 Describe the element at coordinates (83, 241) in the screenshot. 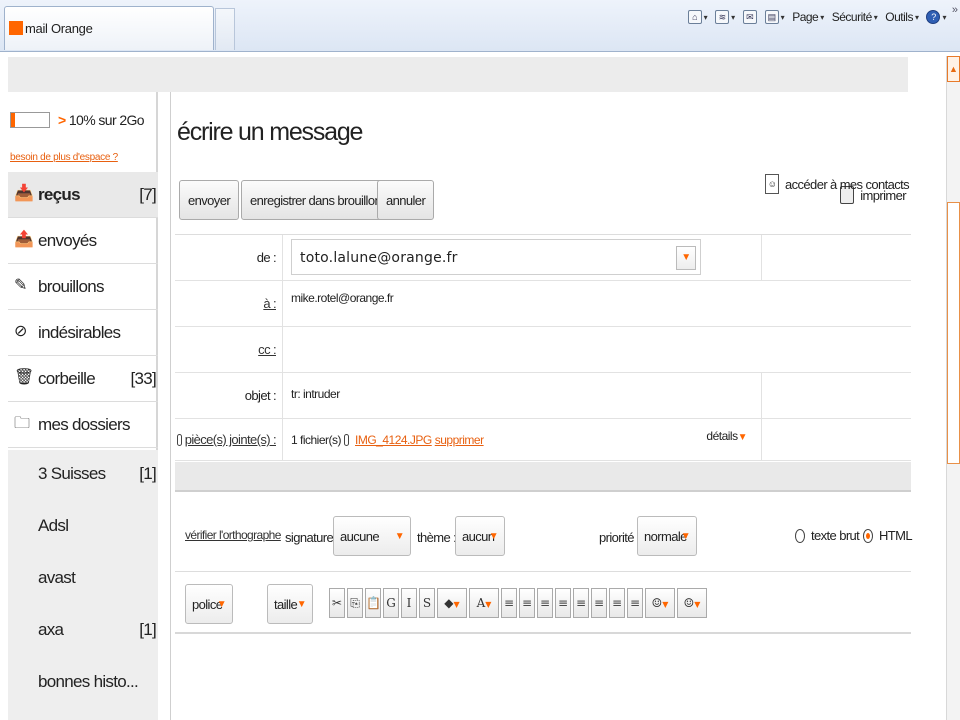

I see `folder-sent: 📤 envoyés` at that location.